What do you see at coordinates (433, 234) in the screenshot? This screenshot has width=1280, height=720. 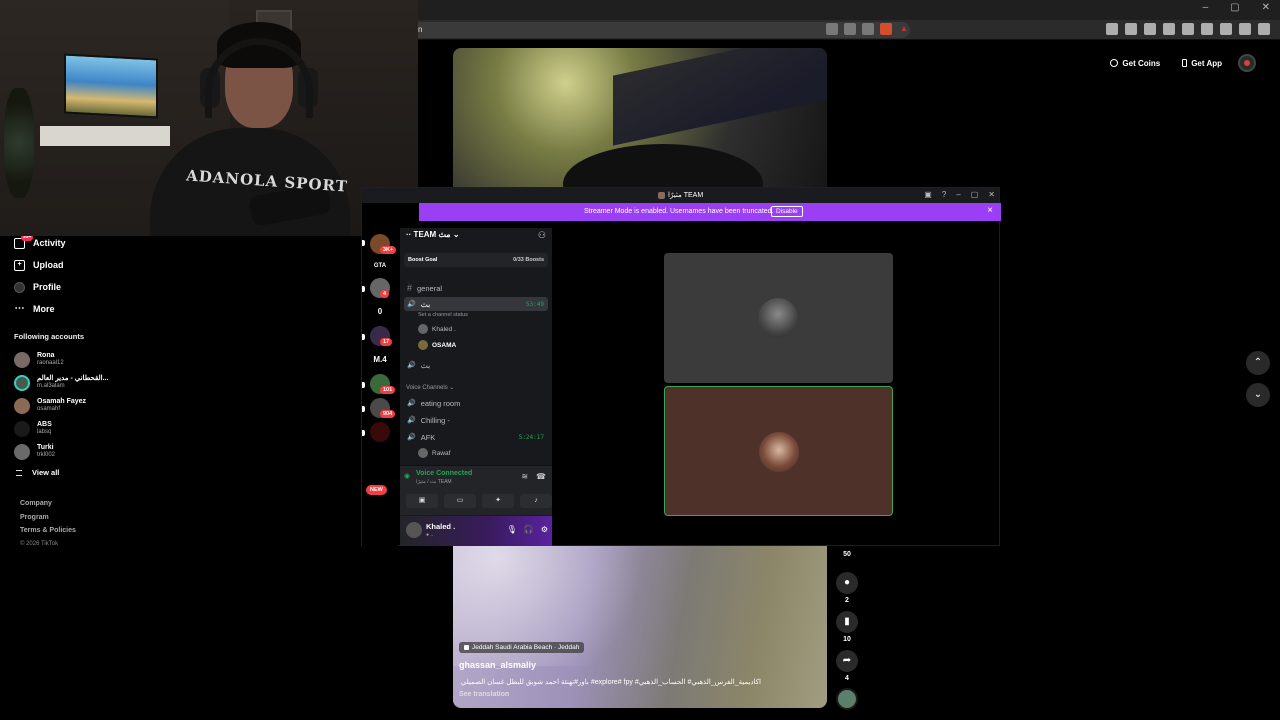 I see `server-name-header: ·· TEAM مث ⌄` at bounding box center [433, 234].